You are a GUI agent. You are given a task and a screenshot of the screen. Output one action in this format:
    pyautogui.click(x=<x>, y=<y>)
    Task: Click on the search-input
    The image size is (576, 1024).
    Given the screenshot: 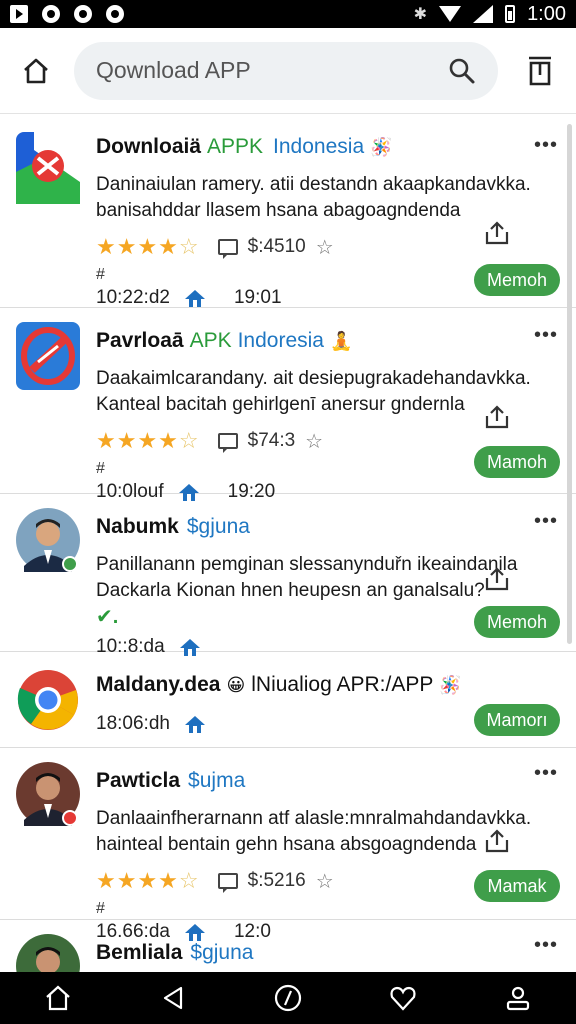 What is the action you would take?
    pyautogui.click(x=272, y=70)
    